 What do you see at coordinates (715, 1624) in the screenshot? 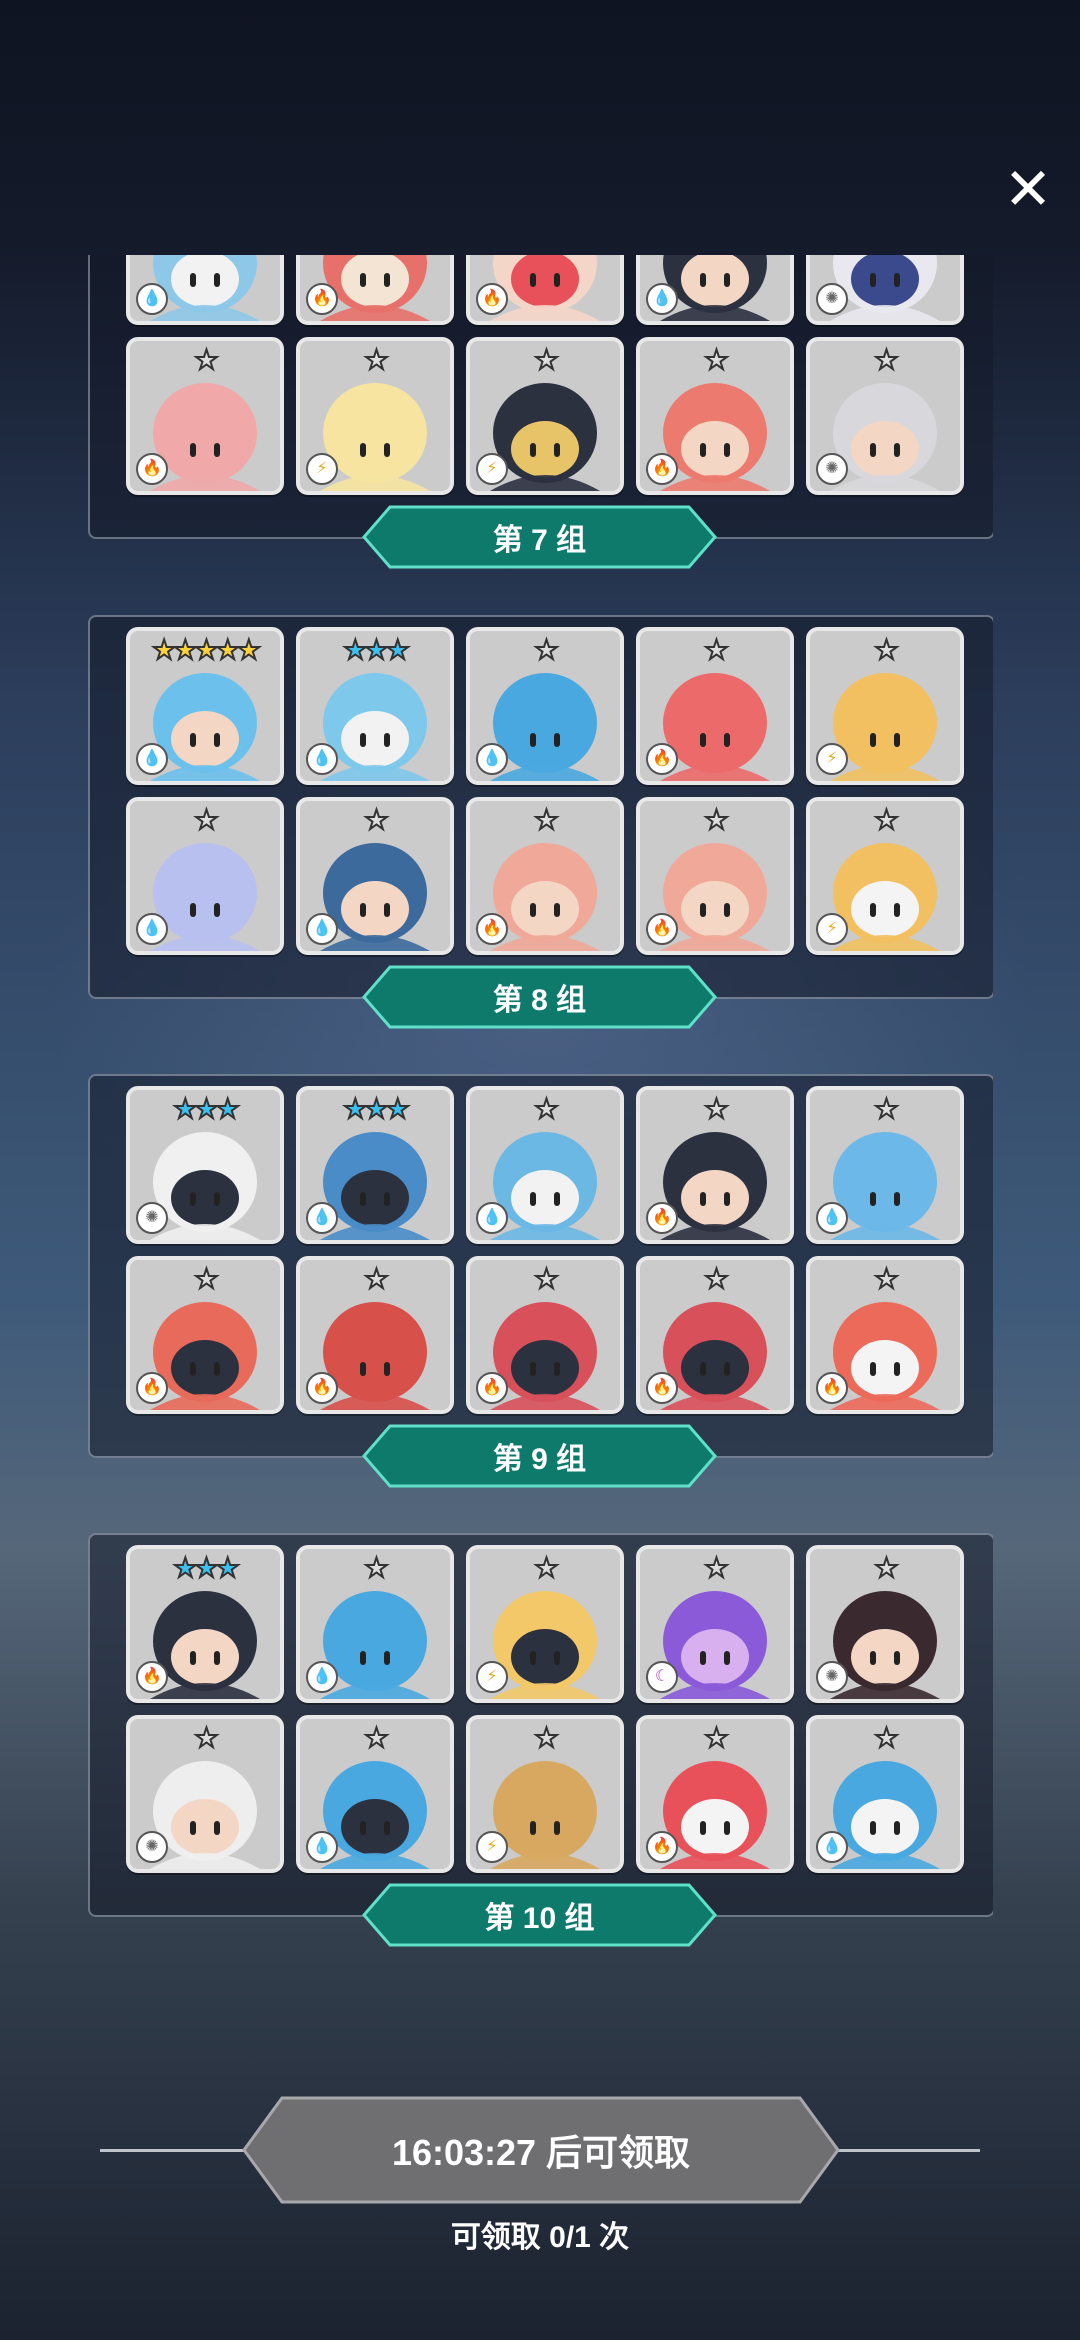
I see `character-card: ★ ☾` at bounding box center [715, 1624].